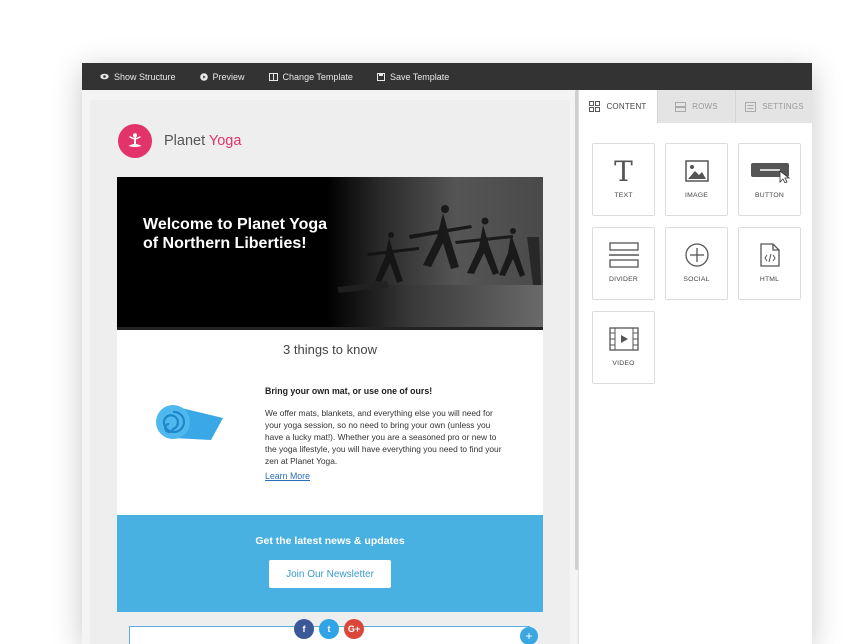 The image size is (860, 644). I want to click on brand-name-second: Yoga, so click(225, 141).